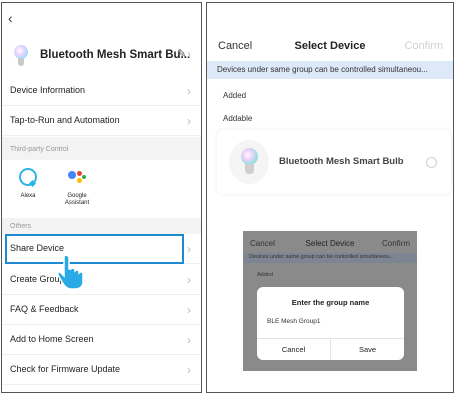  What do you see at coordinates (235, 46) in the screenshot?
I see `cancel-button: Cancel` at bounding box center [235, 46].